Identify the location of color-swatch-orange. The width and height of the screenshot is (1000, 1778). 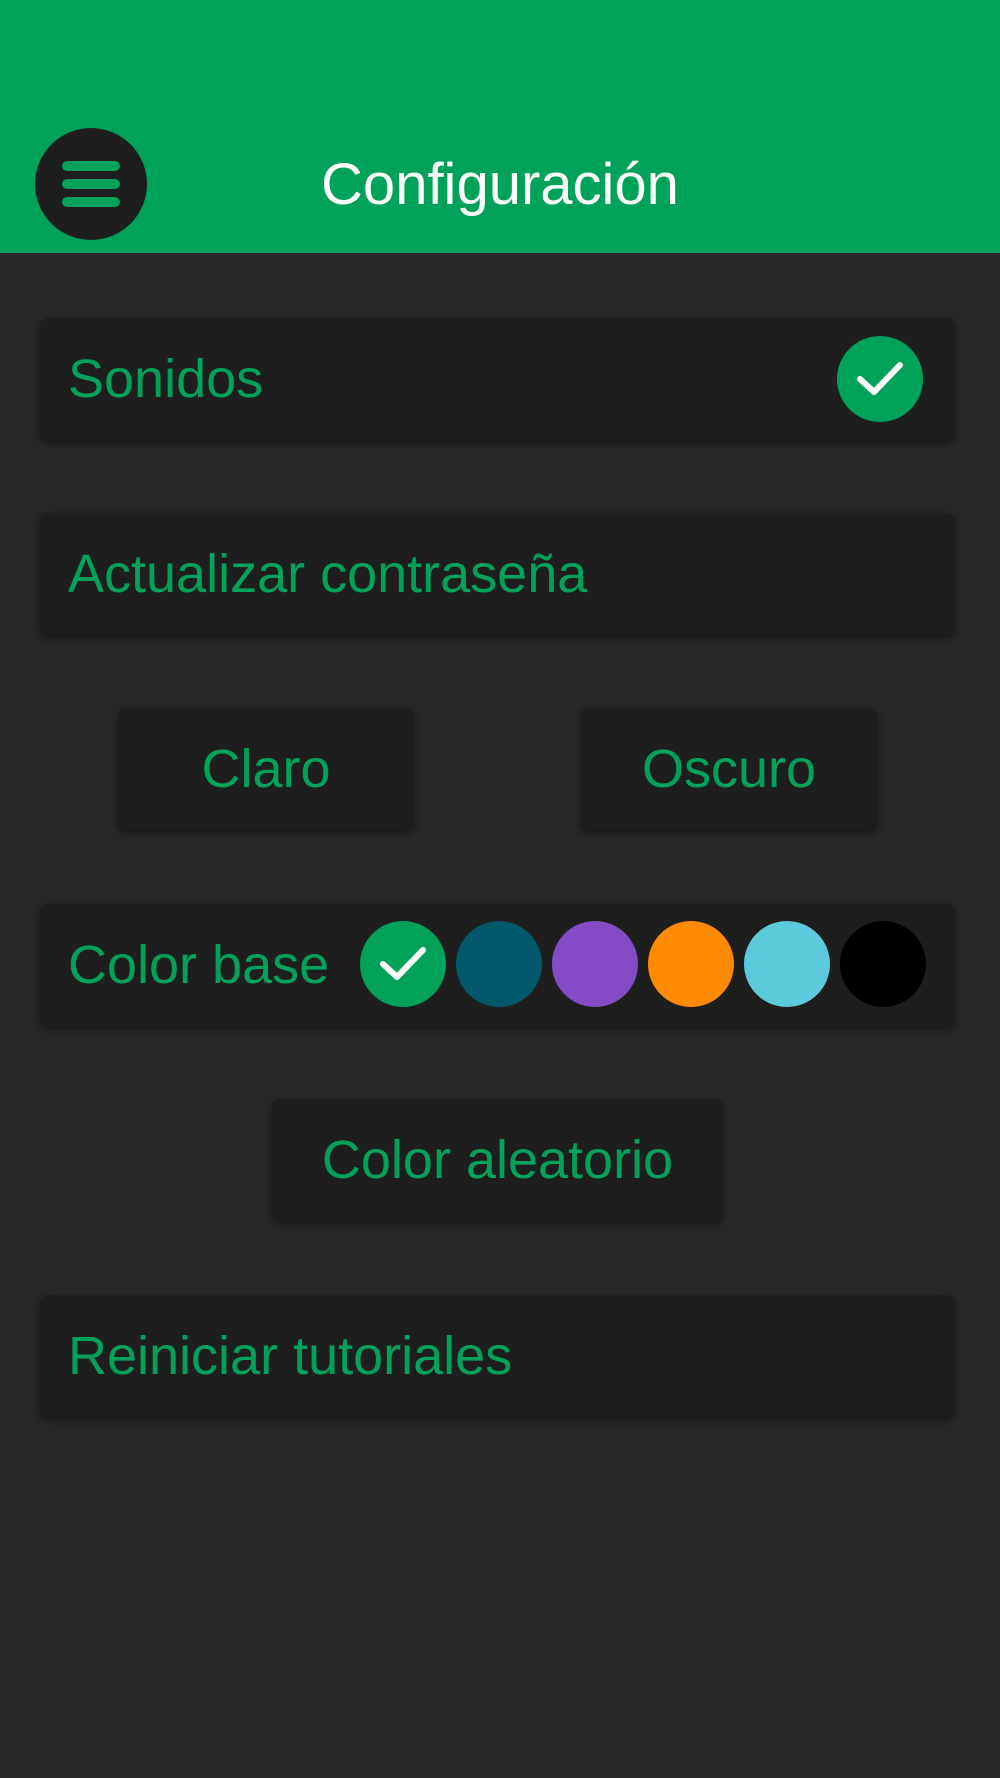
(691, 964).